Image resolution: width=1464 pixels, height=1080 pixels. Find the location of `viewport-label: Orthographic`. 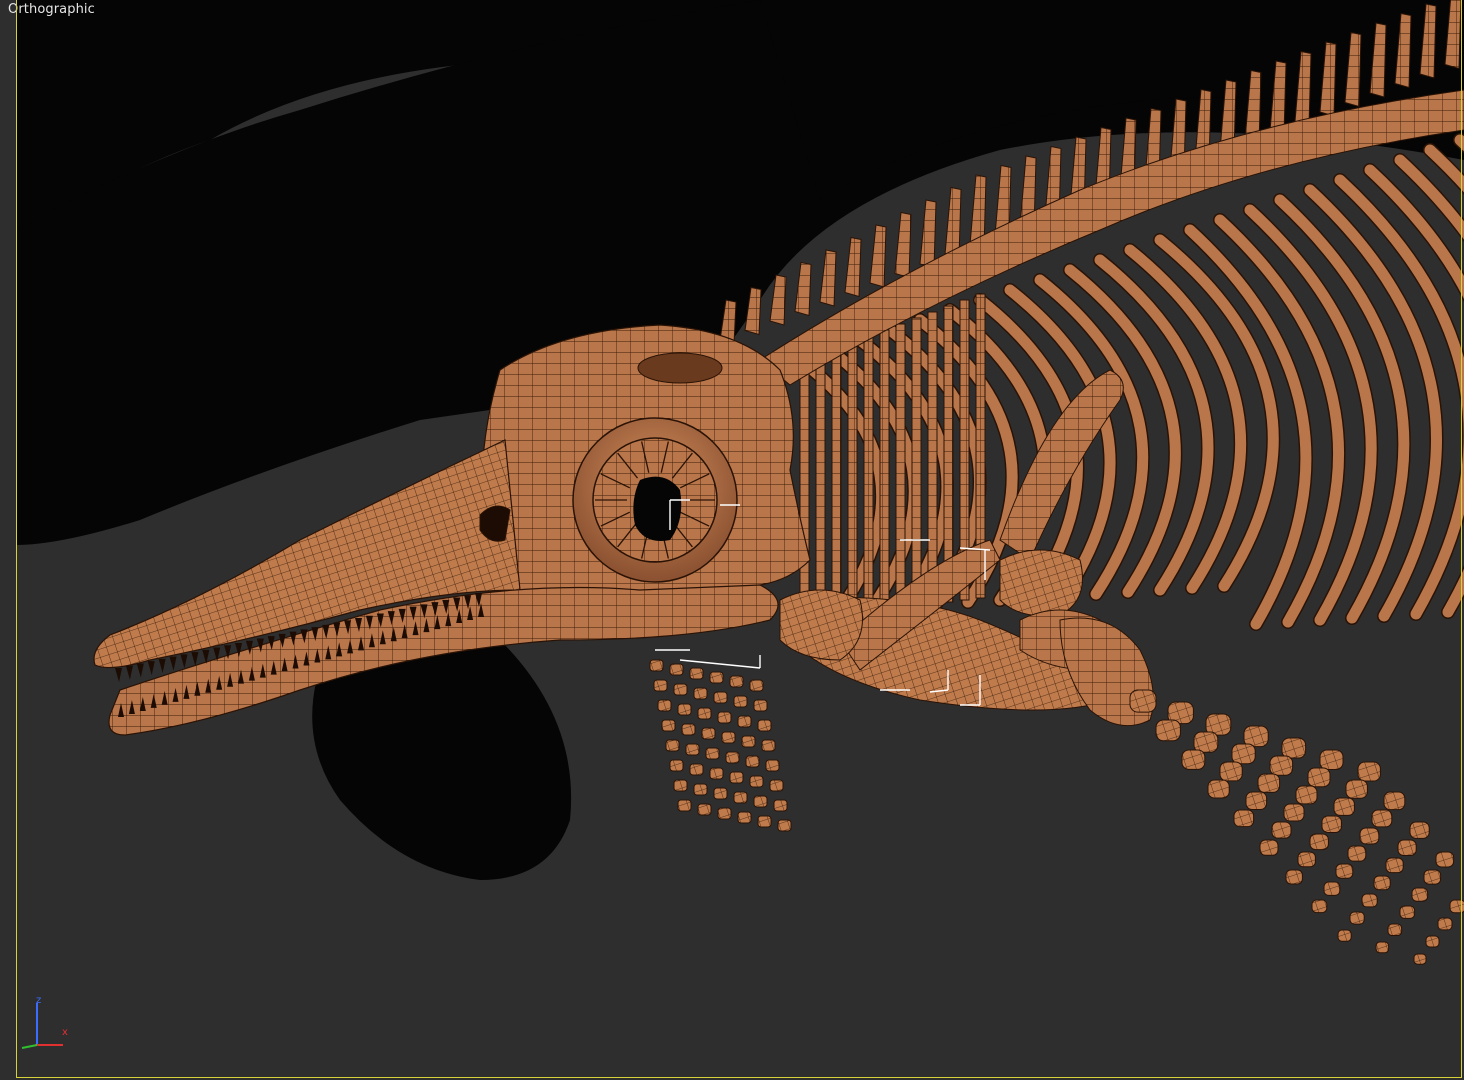

viewport-label: Orthographic is located at coordinates (51, 9).